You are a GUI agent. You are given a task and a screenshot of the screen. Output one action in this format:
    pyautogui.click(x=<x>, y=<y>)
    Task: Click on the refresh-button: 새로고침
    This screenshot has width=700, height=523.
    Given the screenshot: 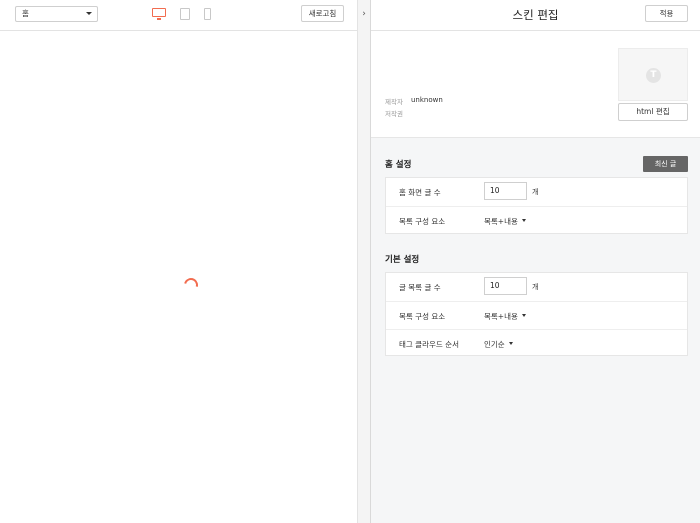 What is the action you would take?
    pyautogui.click(x=322, y=13)
    